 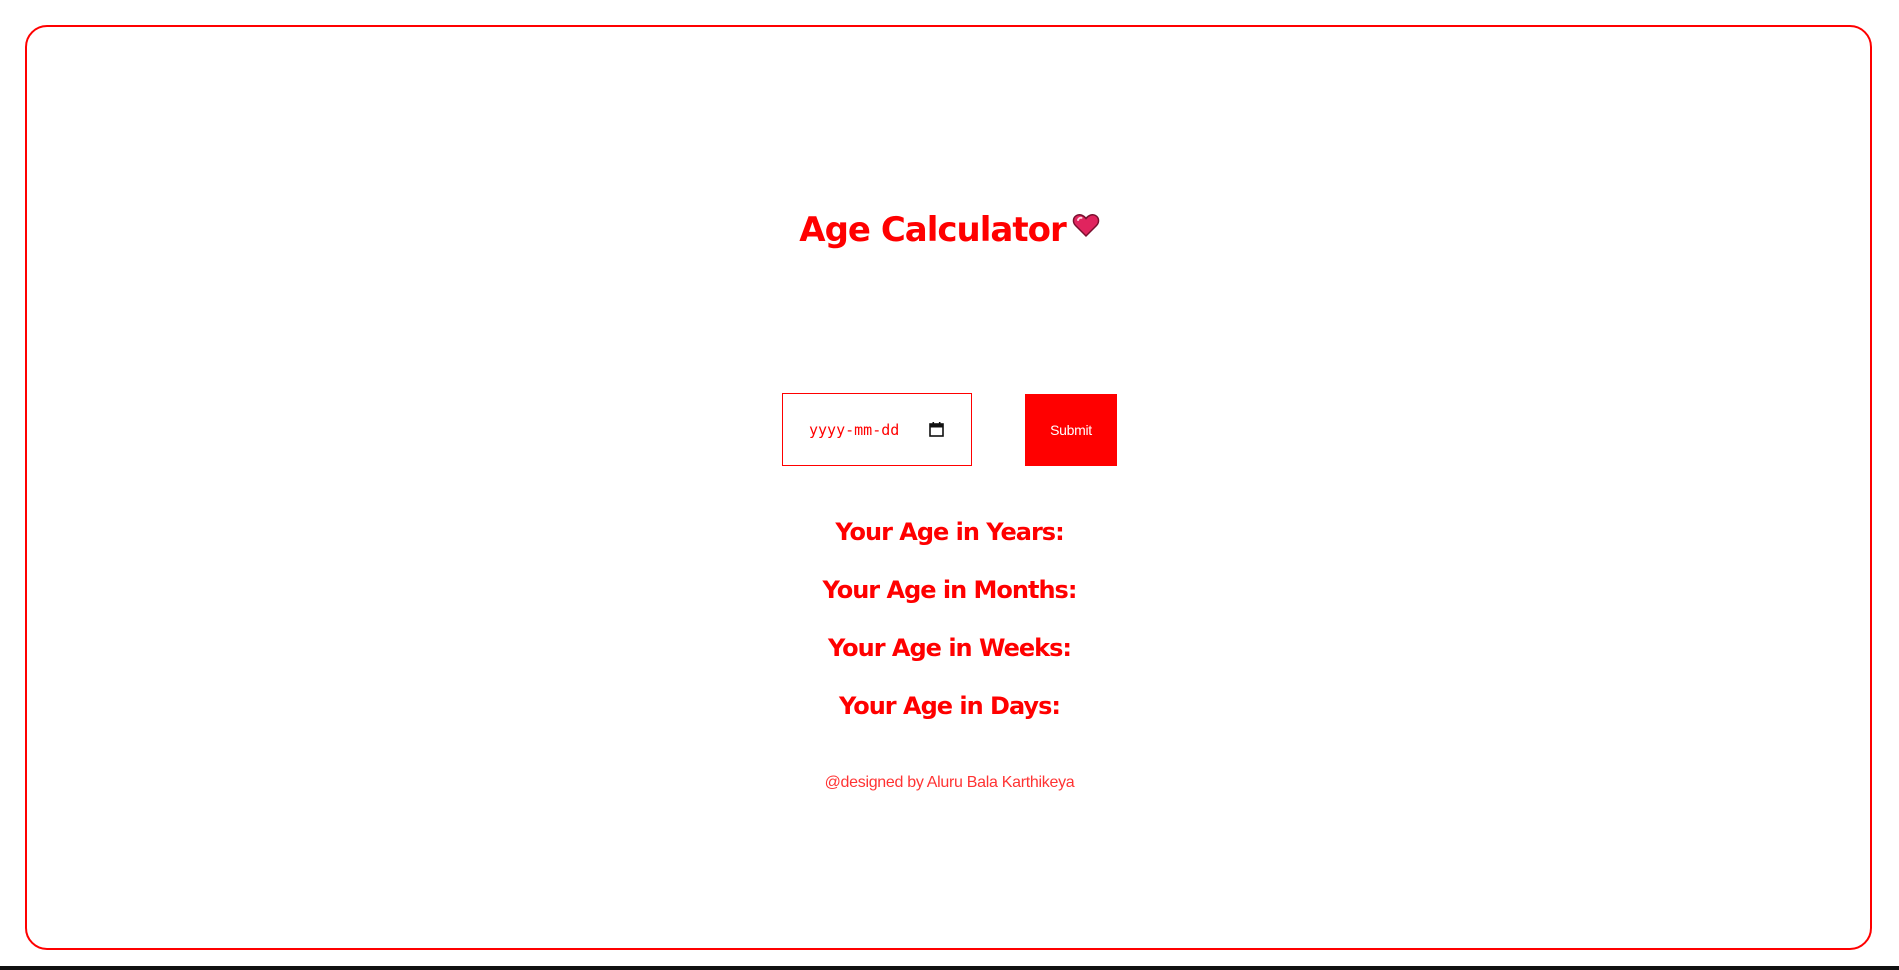 I want to click on age-years-label: Your Age in Years:, so click(x=949, y=532).